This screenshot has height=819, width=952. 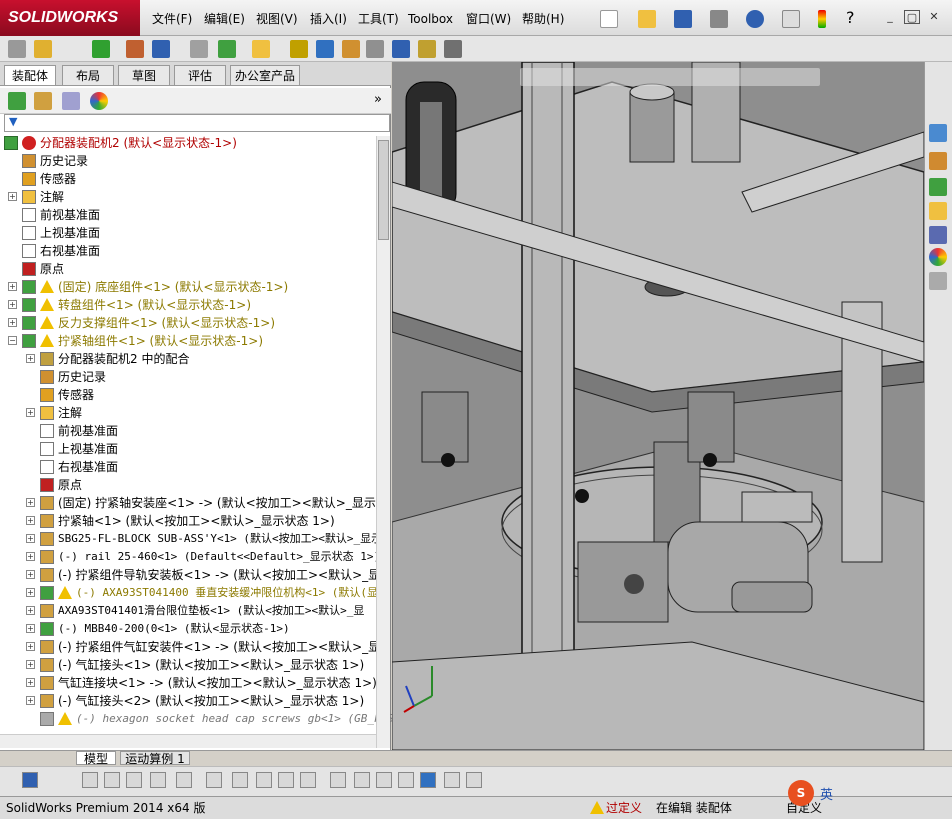 I want to click on help-icon: ?, so click(x=850, y=17).